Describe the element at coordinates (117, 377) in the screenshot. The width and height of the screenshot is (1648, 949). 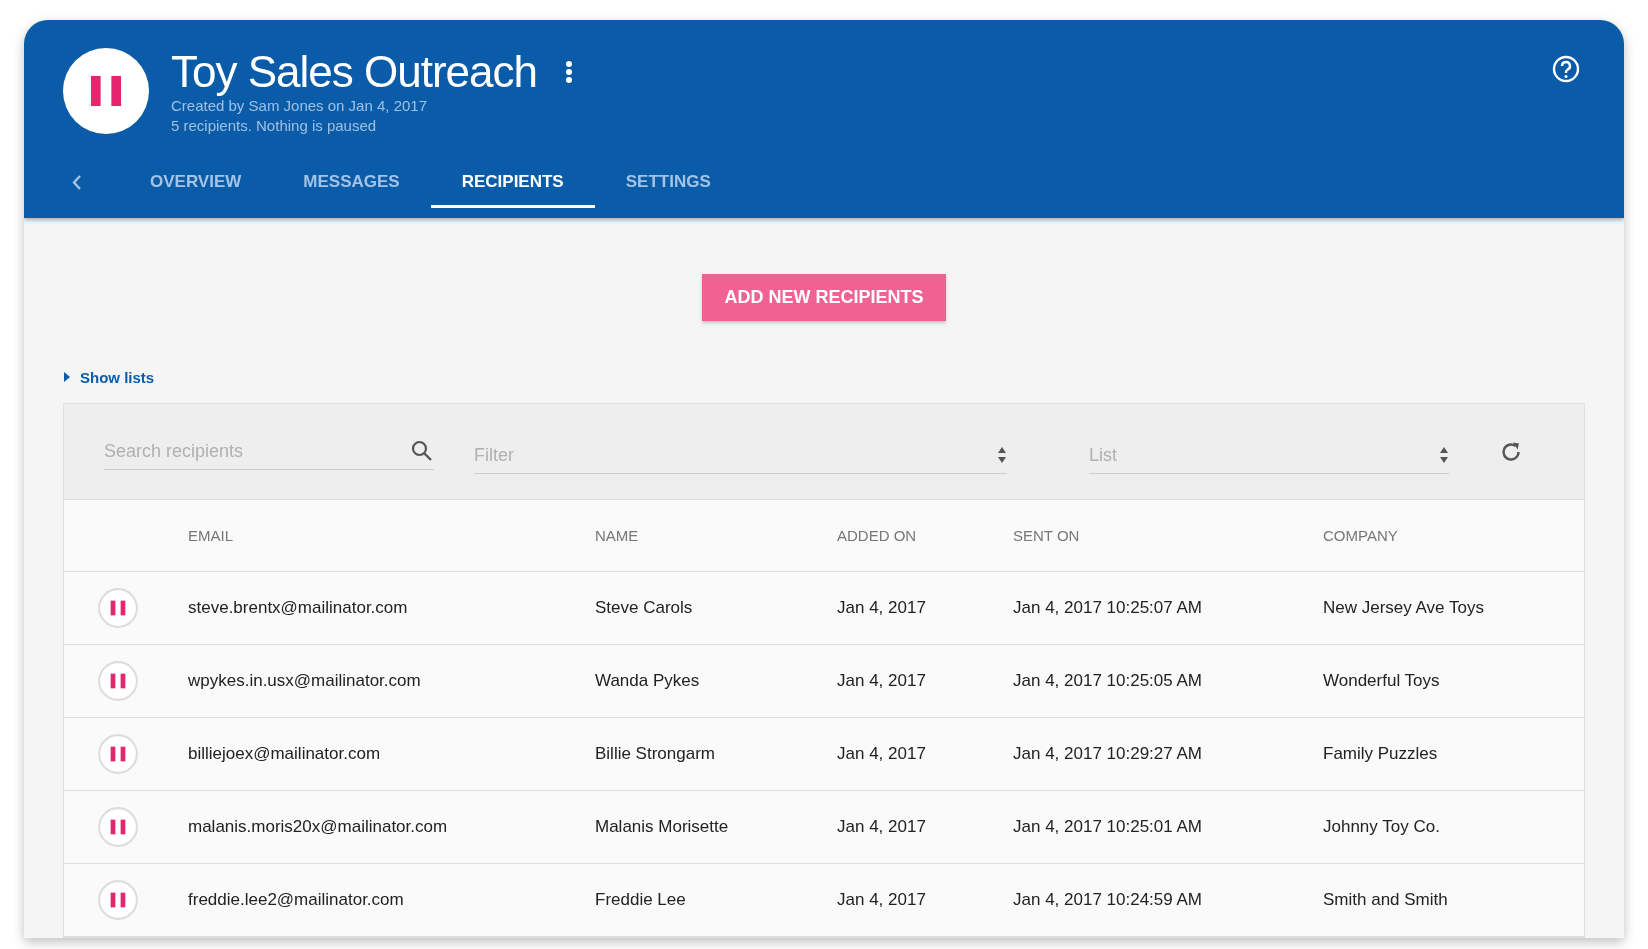
I see `show-lists-link: Show lists` at that location.